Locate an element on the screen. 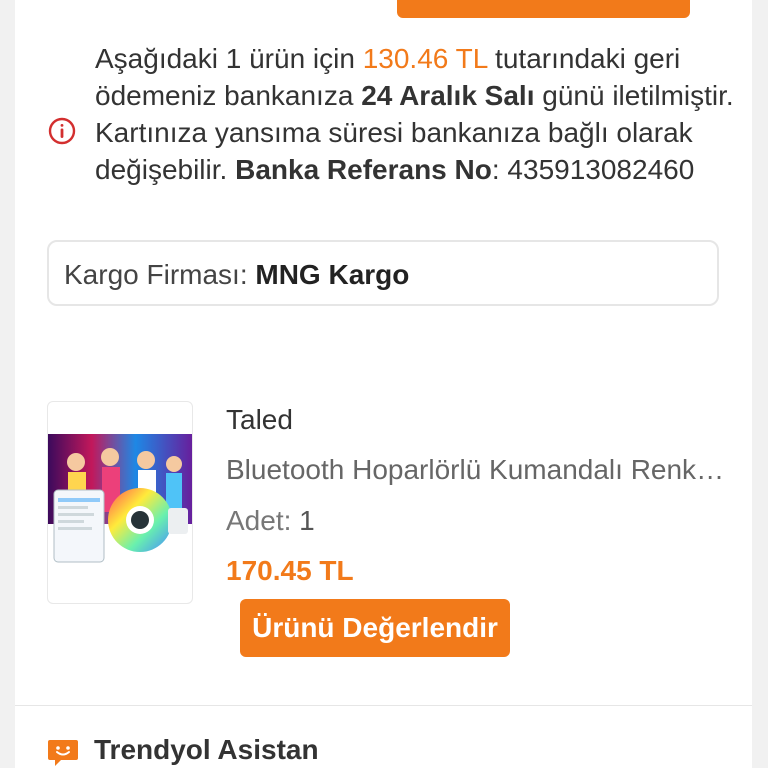 Image resolution: width=768 pixels, height=768 pixels. quantity-value: 1 is located at coordinates (307, 520).